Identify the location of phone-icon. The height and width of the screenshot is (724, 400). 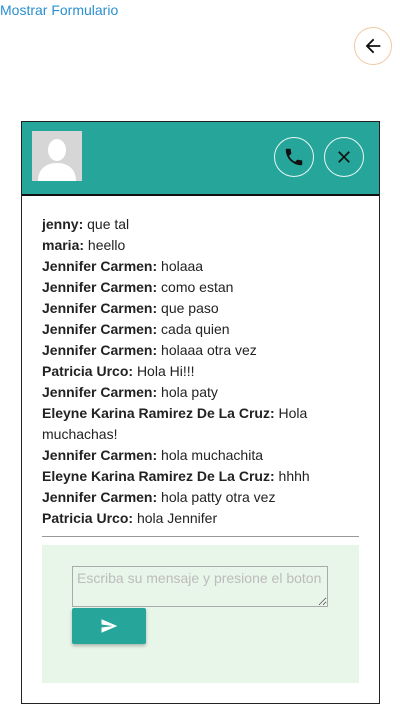
(294, 157).